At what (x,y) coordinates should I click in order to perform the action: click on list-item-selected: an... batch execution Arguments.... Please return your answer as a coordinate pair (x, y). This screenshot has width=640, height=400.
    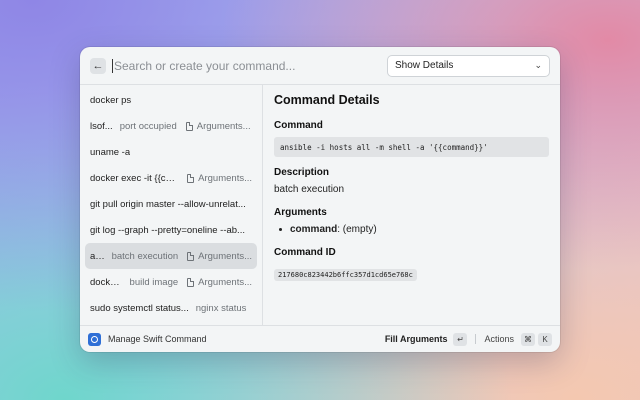
    Looking at the image, I should click on (171, 256).